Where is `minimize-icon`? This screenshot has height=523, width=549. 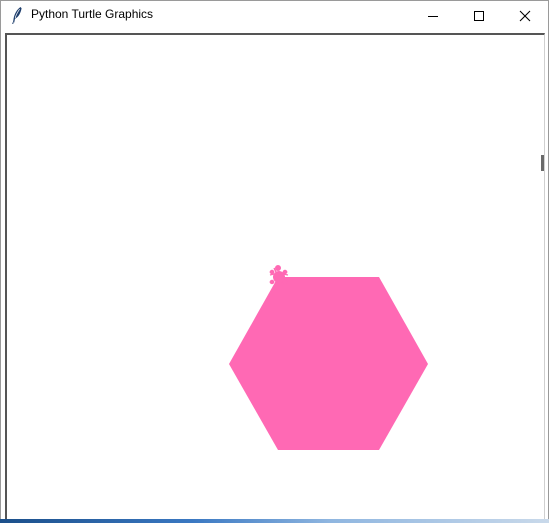
minimize-icon is located at coordinates (433, 16).